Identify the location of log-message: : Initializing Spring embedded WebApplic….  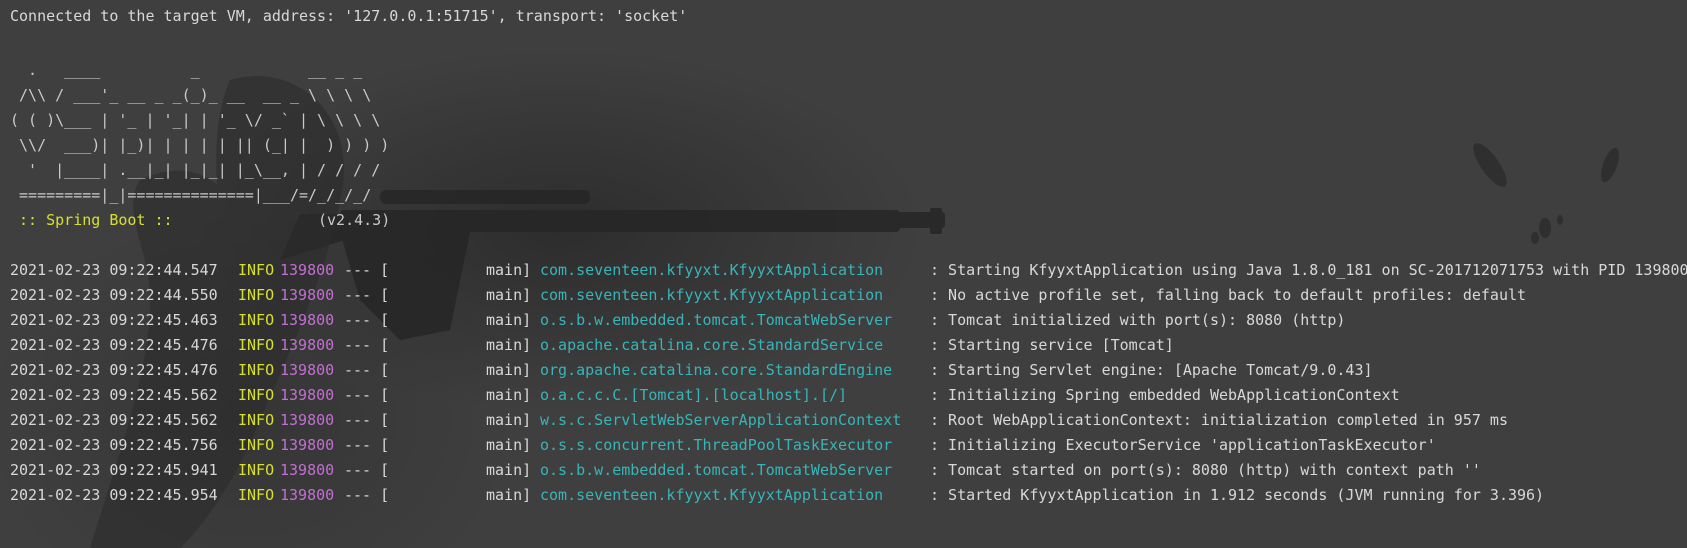
(1165, 395).